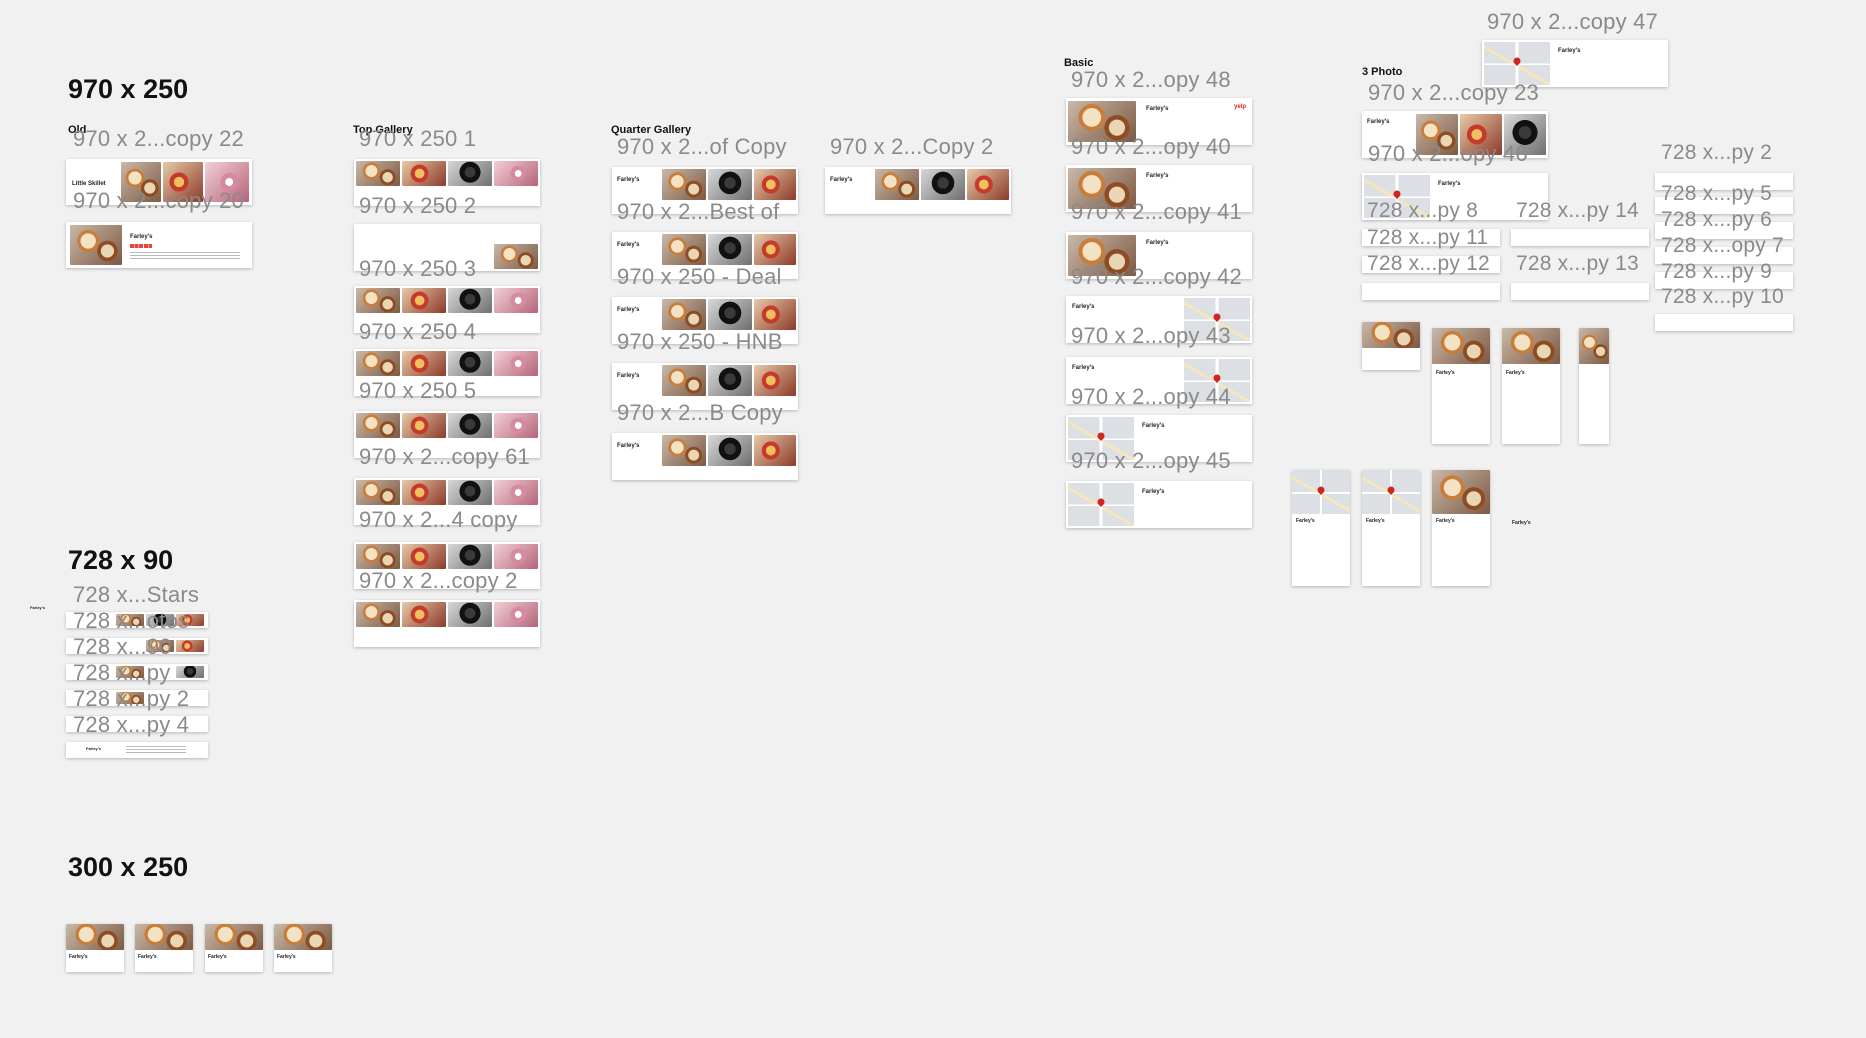 This screenshot has height=1038, width=1866. What do you see at coordinates (911, 147) in the screenshot?
I see `artboard-label: 970 x 2...Copy 2` at bounding box center [911, 147].